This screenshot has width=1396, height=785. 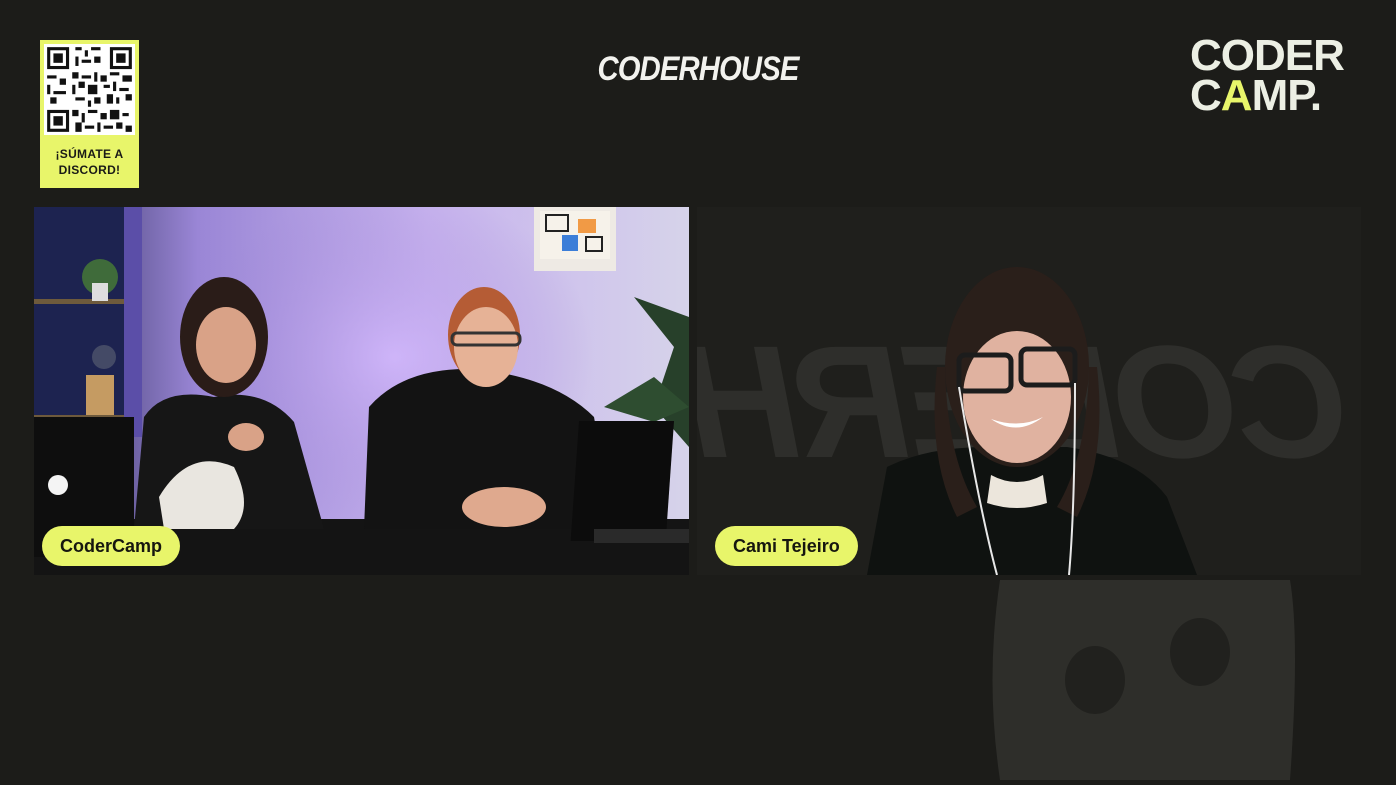 I want to click on discord-qr-card: ¡SÚMATE A DISCORD!, so click(x=89, y=114).